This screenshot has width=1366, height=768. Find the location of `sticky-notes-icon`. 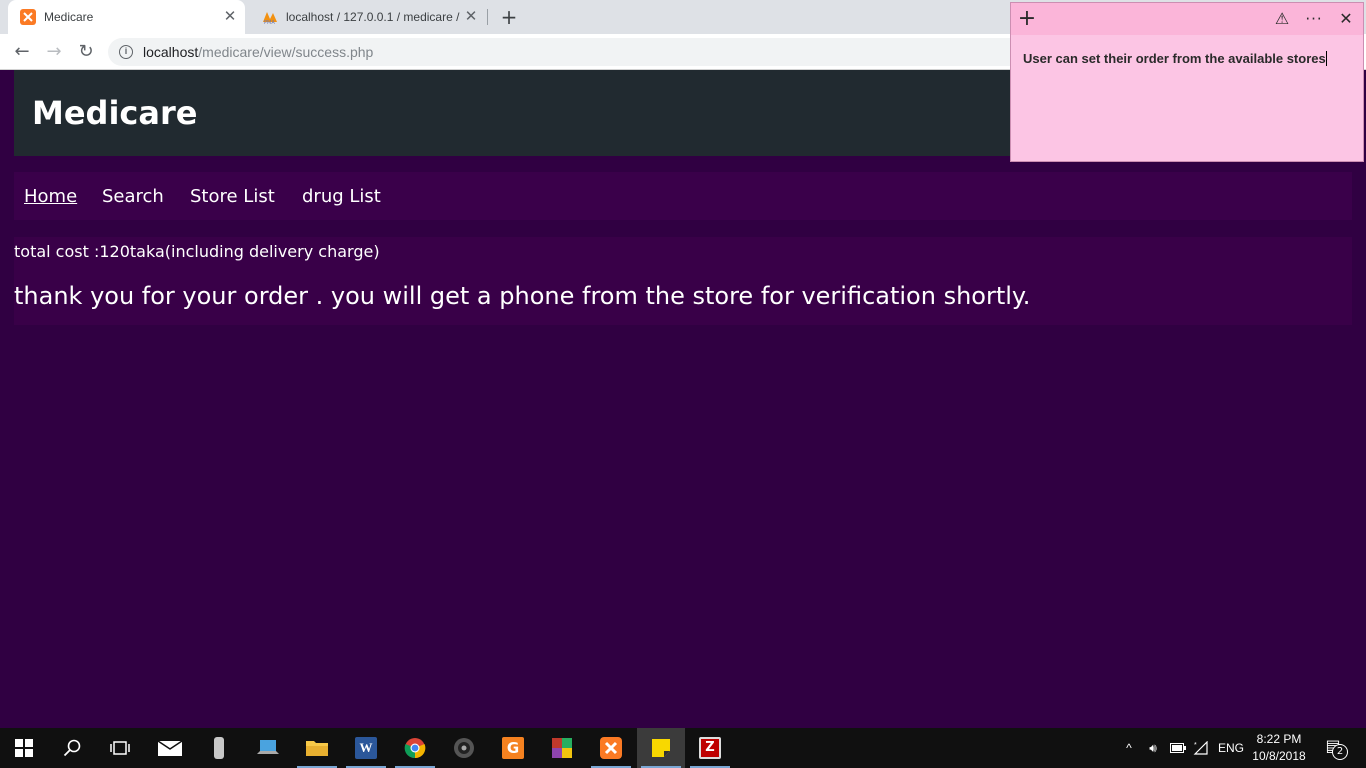

sticky-notes-icon is located at coordinates (661, 748).